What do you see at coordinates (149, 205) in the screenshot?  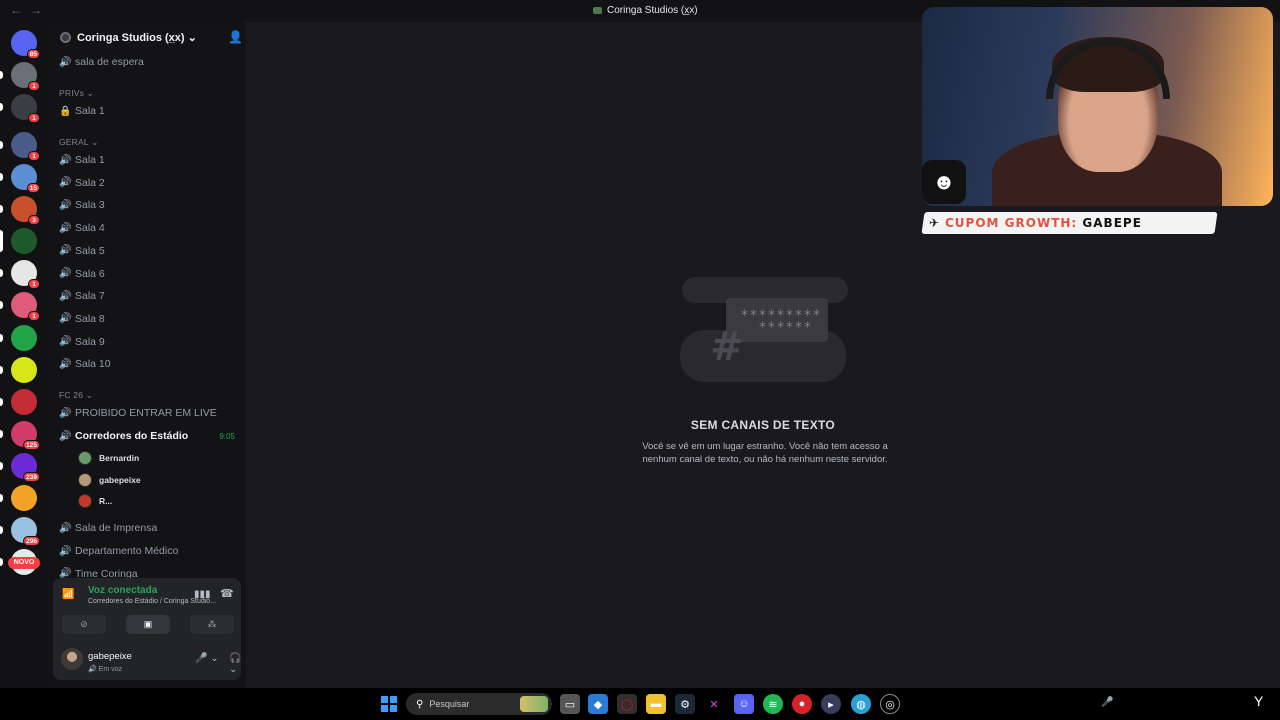 I see `channel-geral-sala-3: 🔊 Sala 3` at bounding box center [149, 205].